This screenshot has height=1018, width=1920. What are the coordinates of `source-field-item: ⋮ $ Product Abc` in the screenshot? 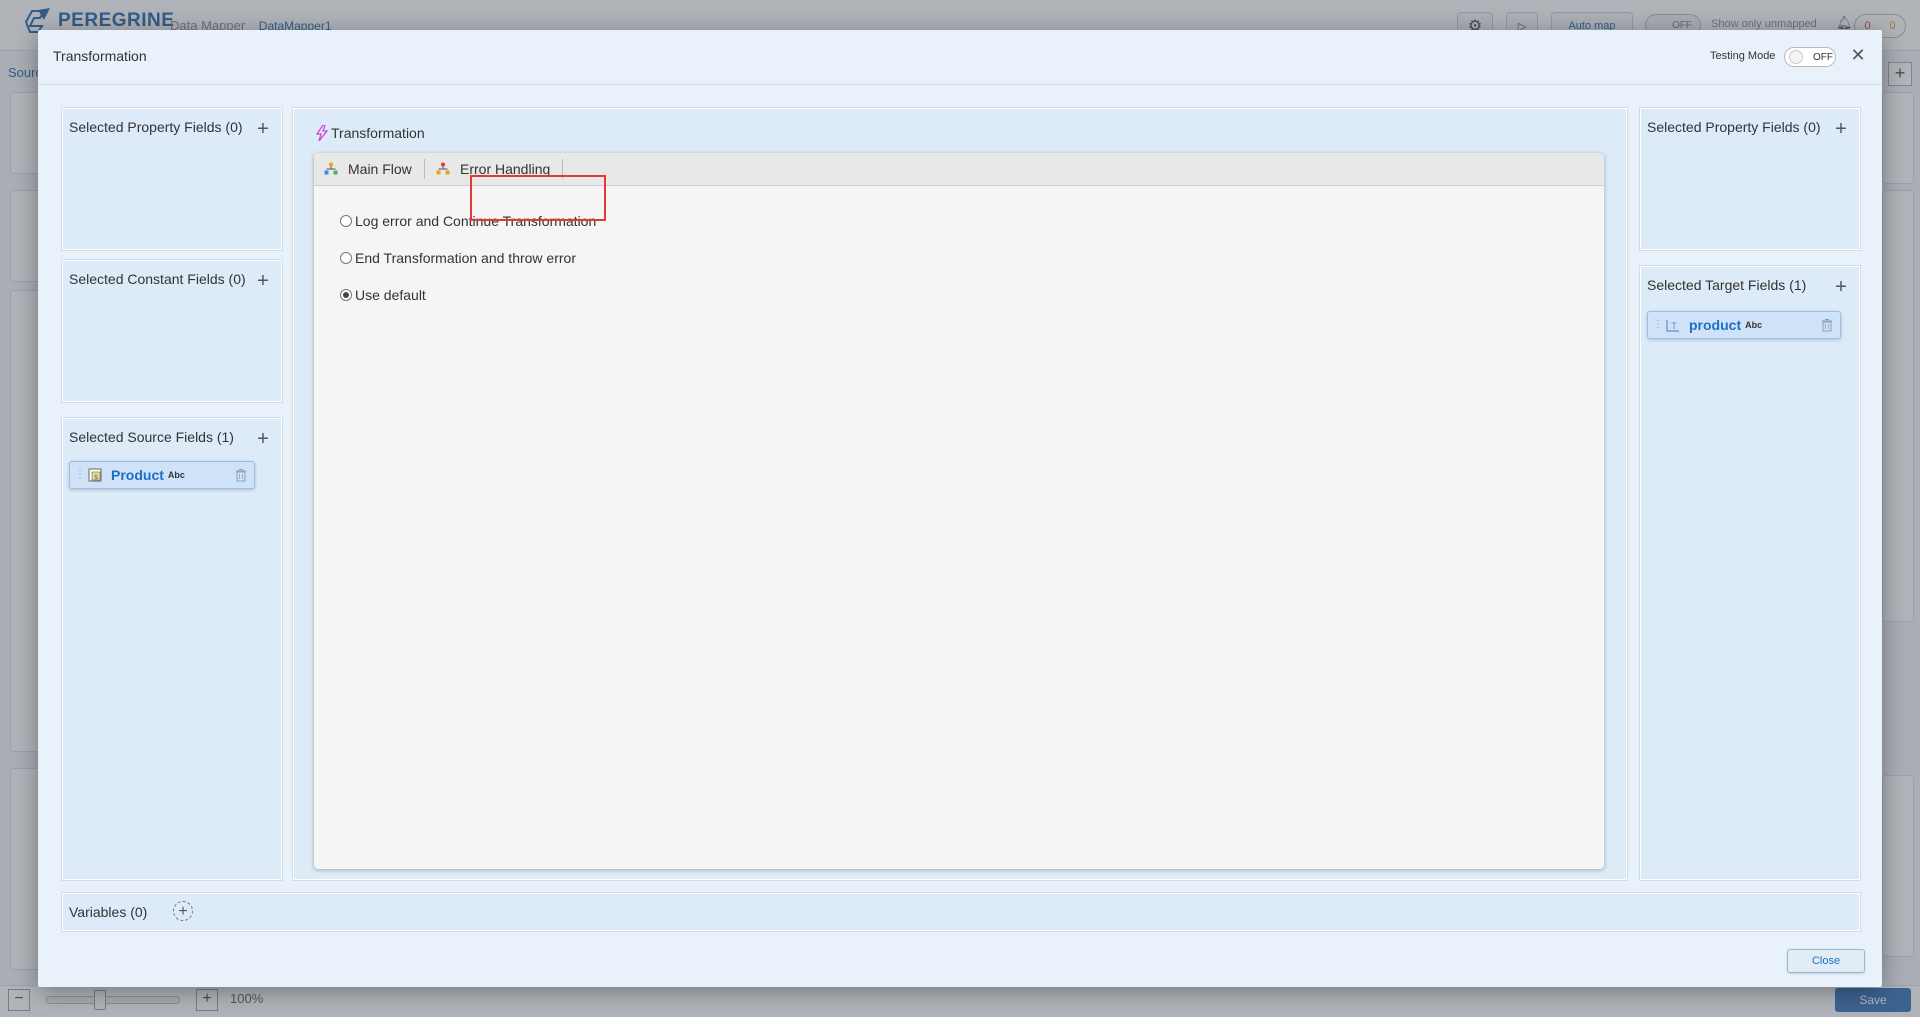 It's located at (162, 475).